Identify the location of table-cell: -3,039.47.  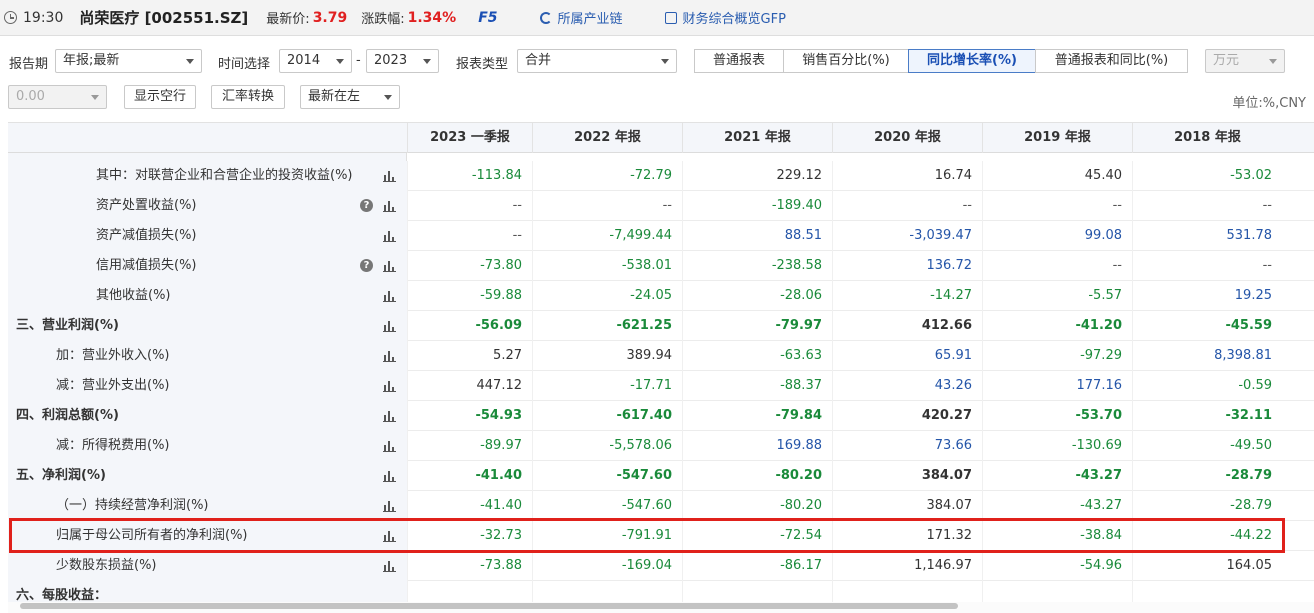
(907, 236).